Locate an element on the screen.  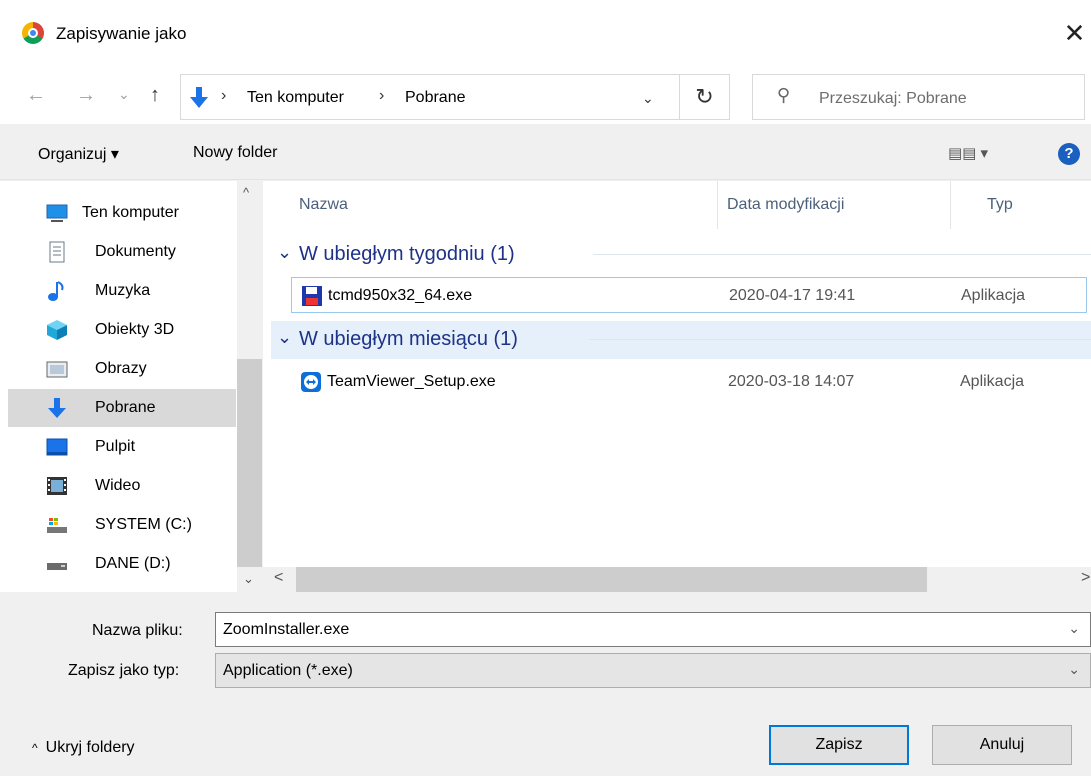
command-toolbar: Organizuj ▾ Nowy folder ▤▤ ▾ ? is located at coordinates (545, 152).